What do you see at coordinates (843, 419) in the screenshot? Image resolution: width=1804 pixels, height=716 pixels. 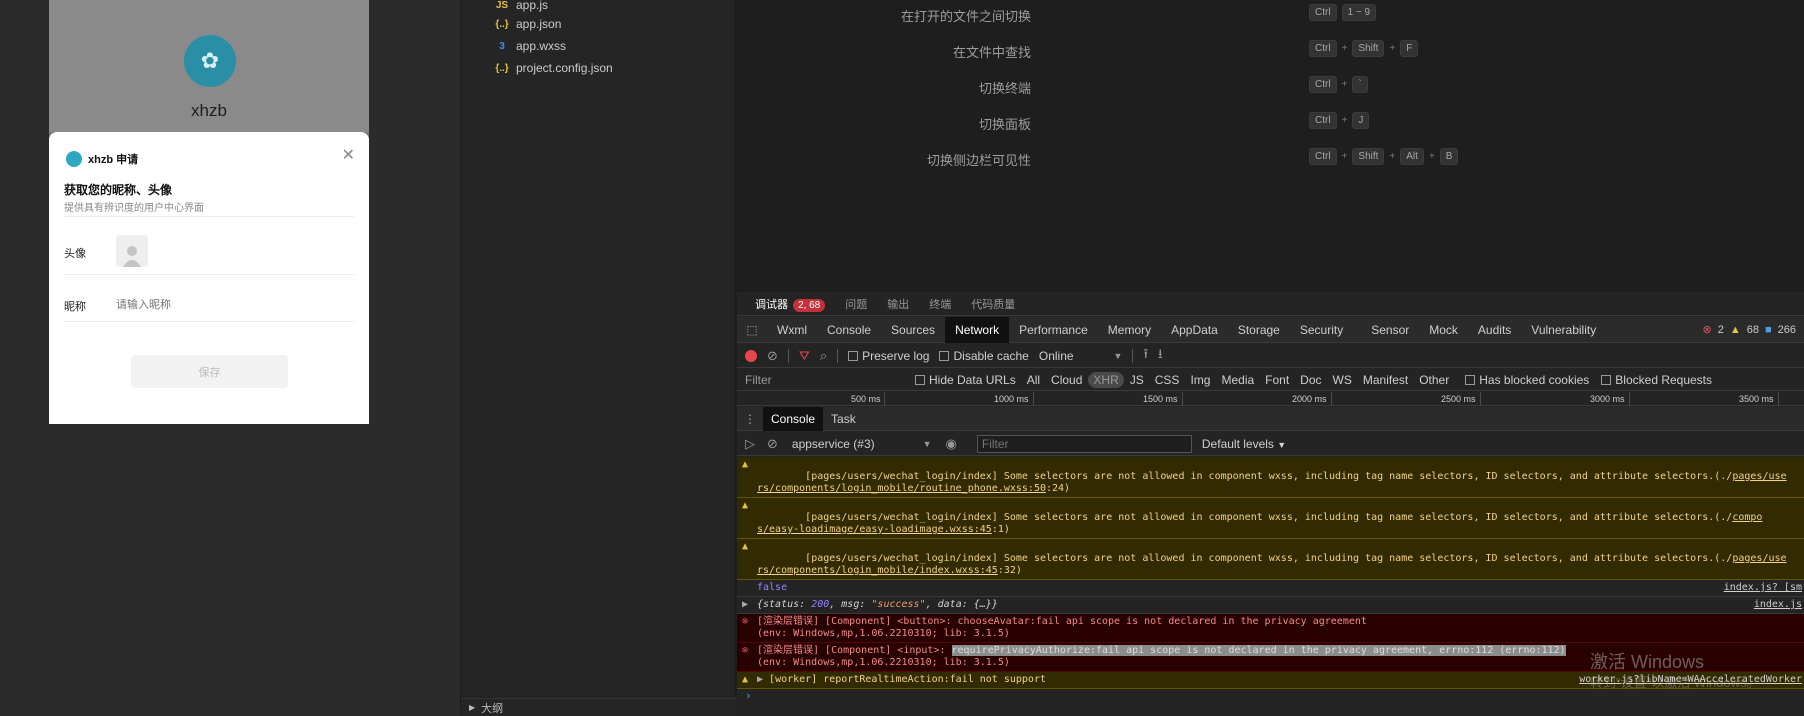 I see `tab-drawer-task: Task` at bounding box center [843, 419].